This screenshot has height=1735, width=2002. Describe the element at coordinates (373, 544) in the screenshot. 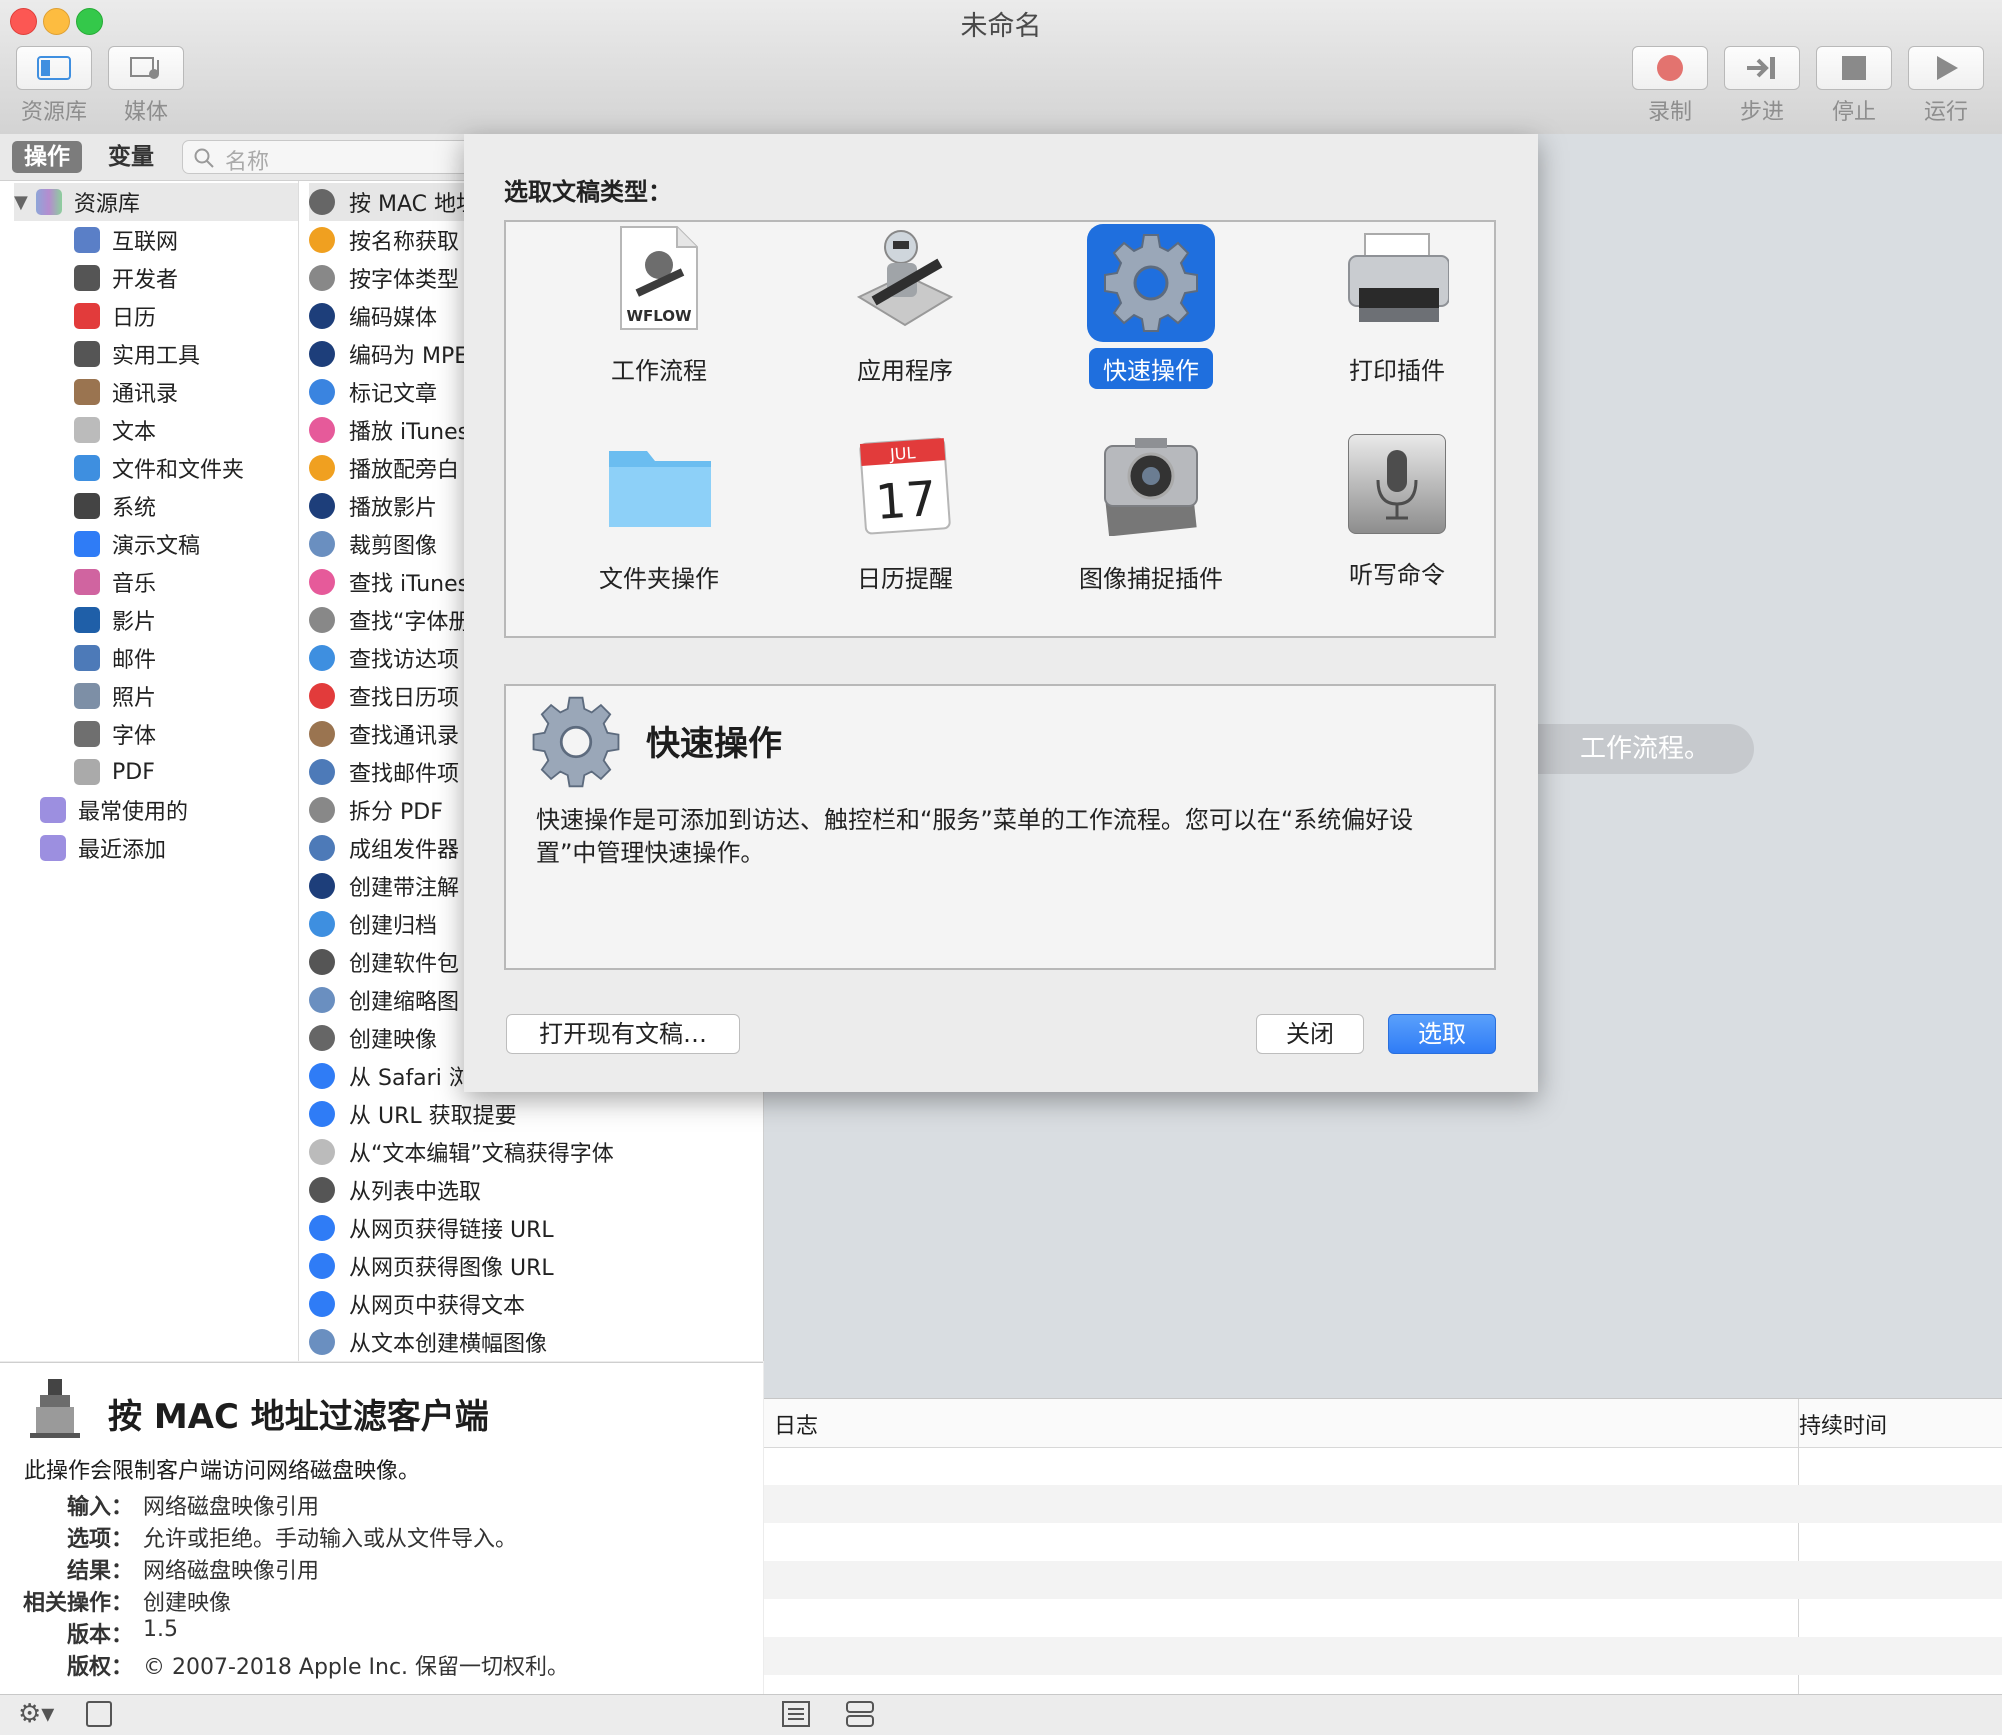

I see `action-item: 裁剪图像` at that location.